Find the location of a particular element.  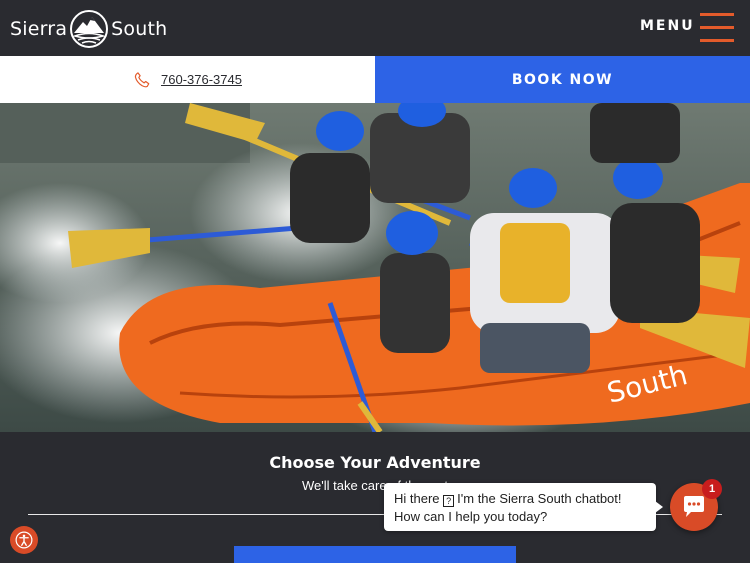

site-header: Sierra South MENU is located at coordinates (375, 28).